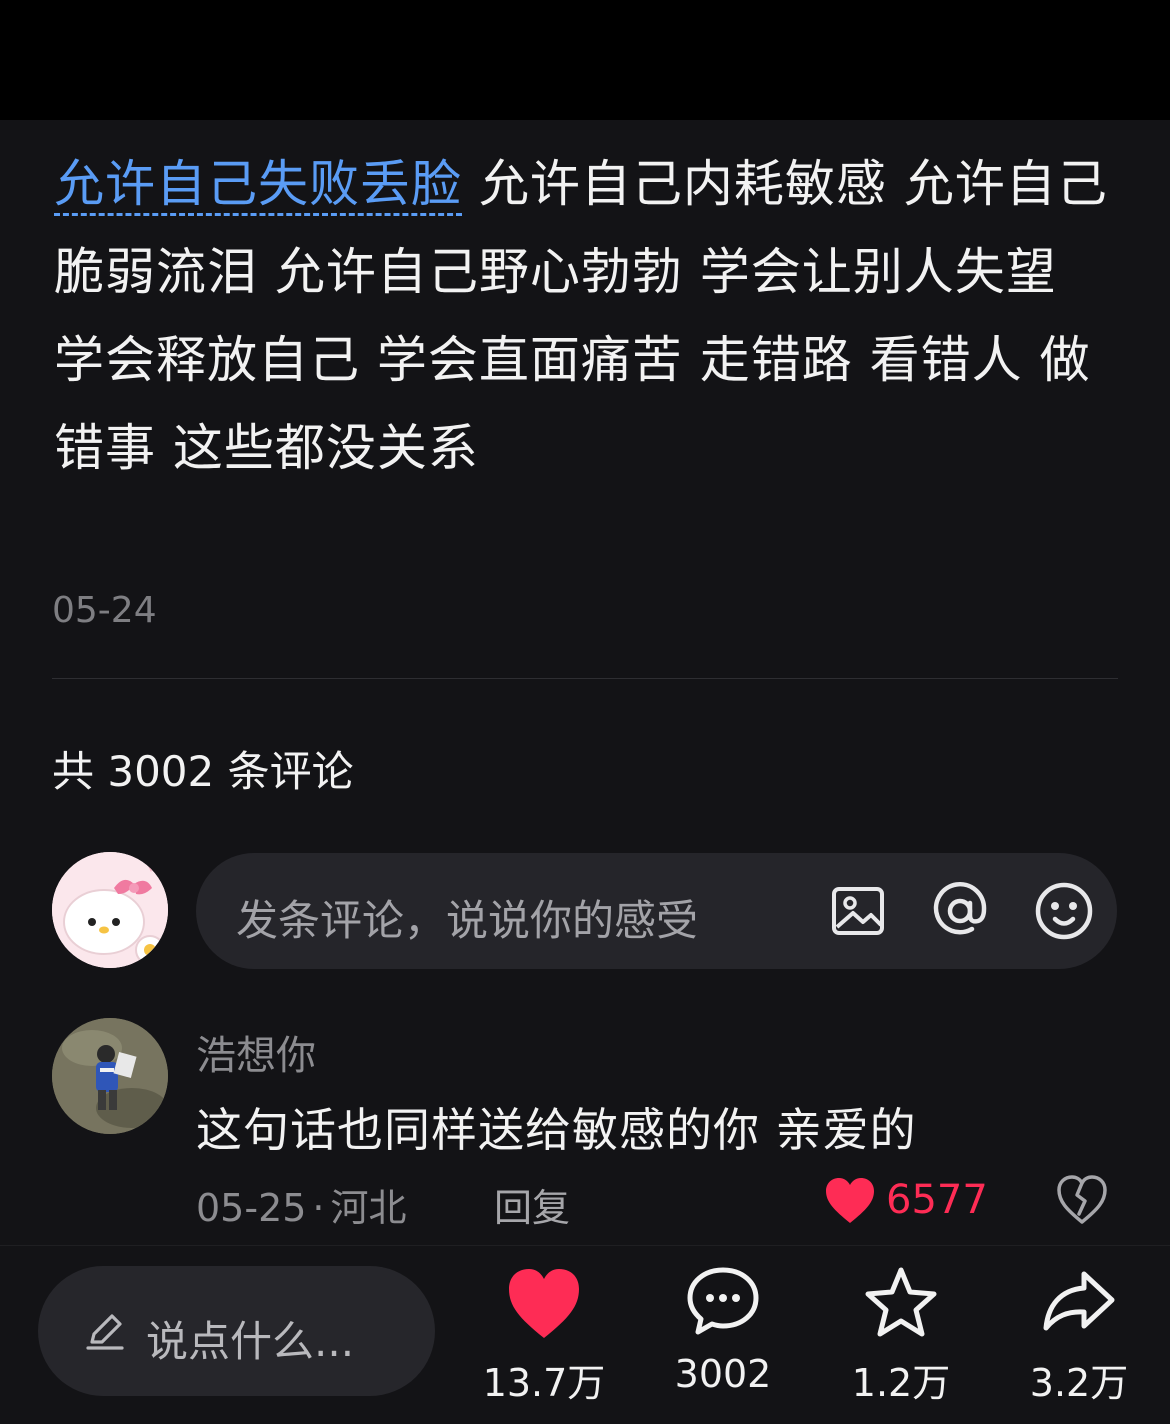 This screenshot has width=1170, height=1424. I want to click on post-hashtag: 允许自己失败丢脸, so click(258, 185).